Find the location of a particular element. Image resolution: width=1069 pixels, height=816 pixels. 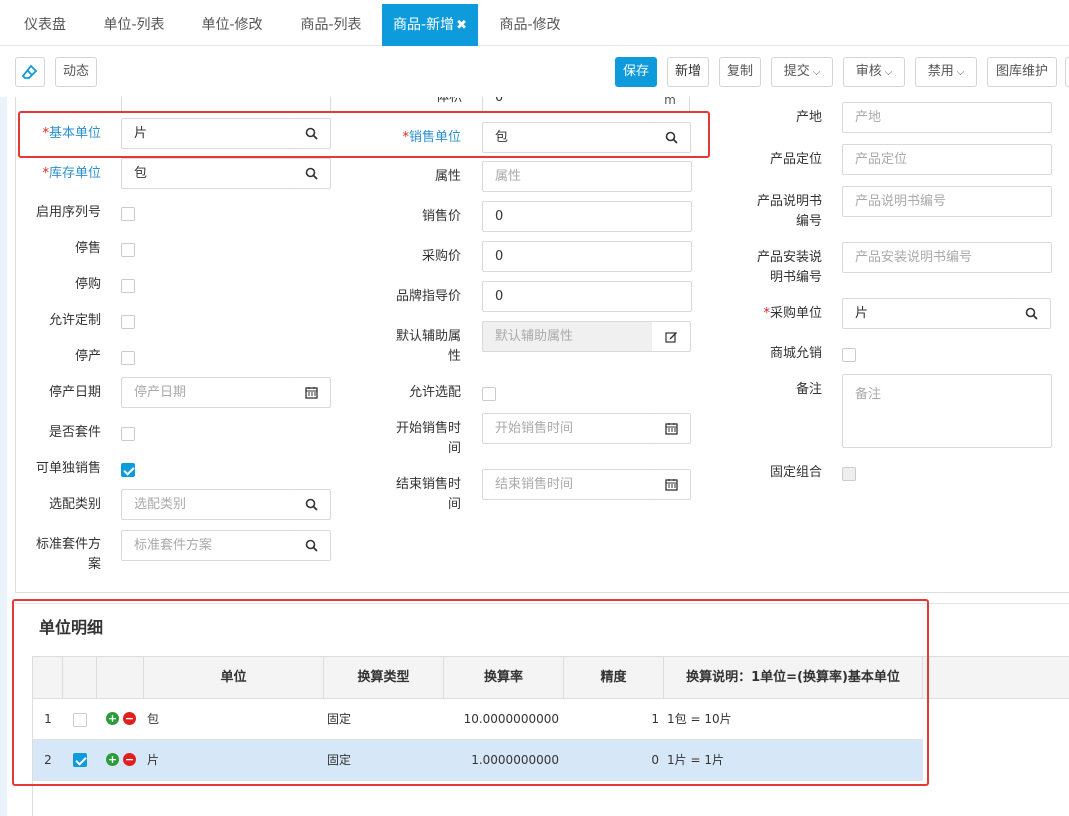

sale-unit-search is located at coordinates (671, 137).